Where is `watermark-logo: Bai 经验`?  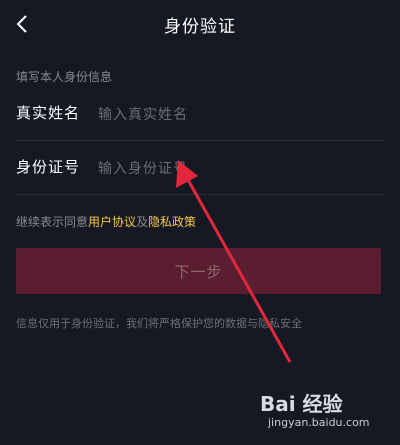
watermark-logo: Bai 经验 is located at coordinates (301, 404).